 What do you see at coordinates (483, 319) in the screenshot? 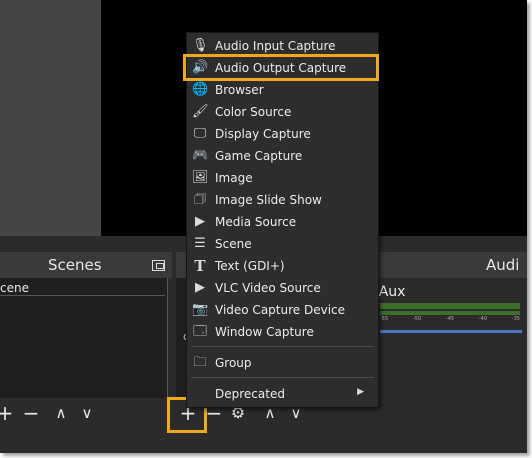
I see `meter-tick: -40` at bounding box center [483, 319].